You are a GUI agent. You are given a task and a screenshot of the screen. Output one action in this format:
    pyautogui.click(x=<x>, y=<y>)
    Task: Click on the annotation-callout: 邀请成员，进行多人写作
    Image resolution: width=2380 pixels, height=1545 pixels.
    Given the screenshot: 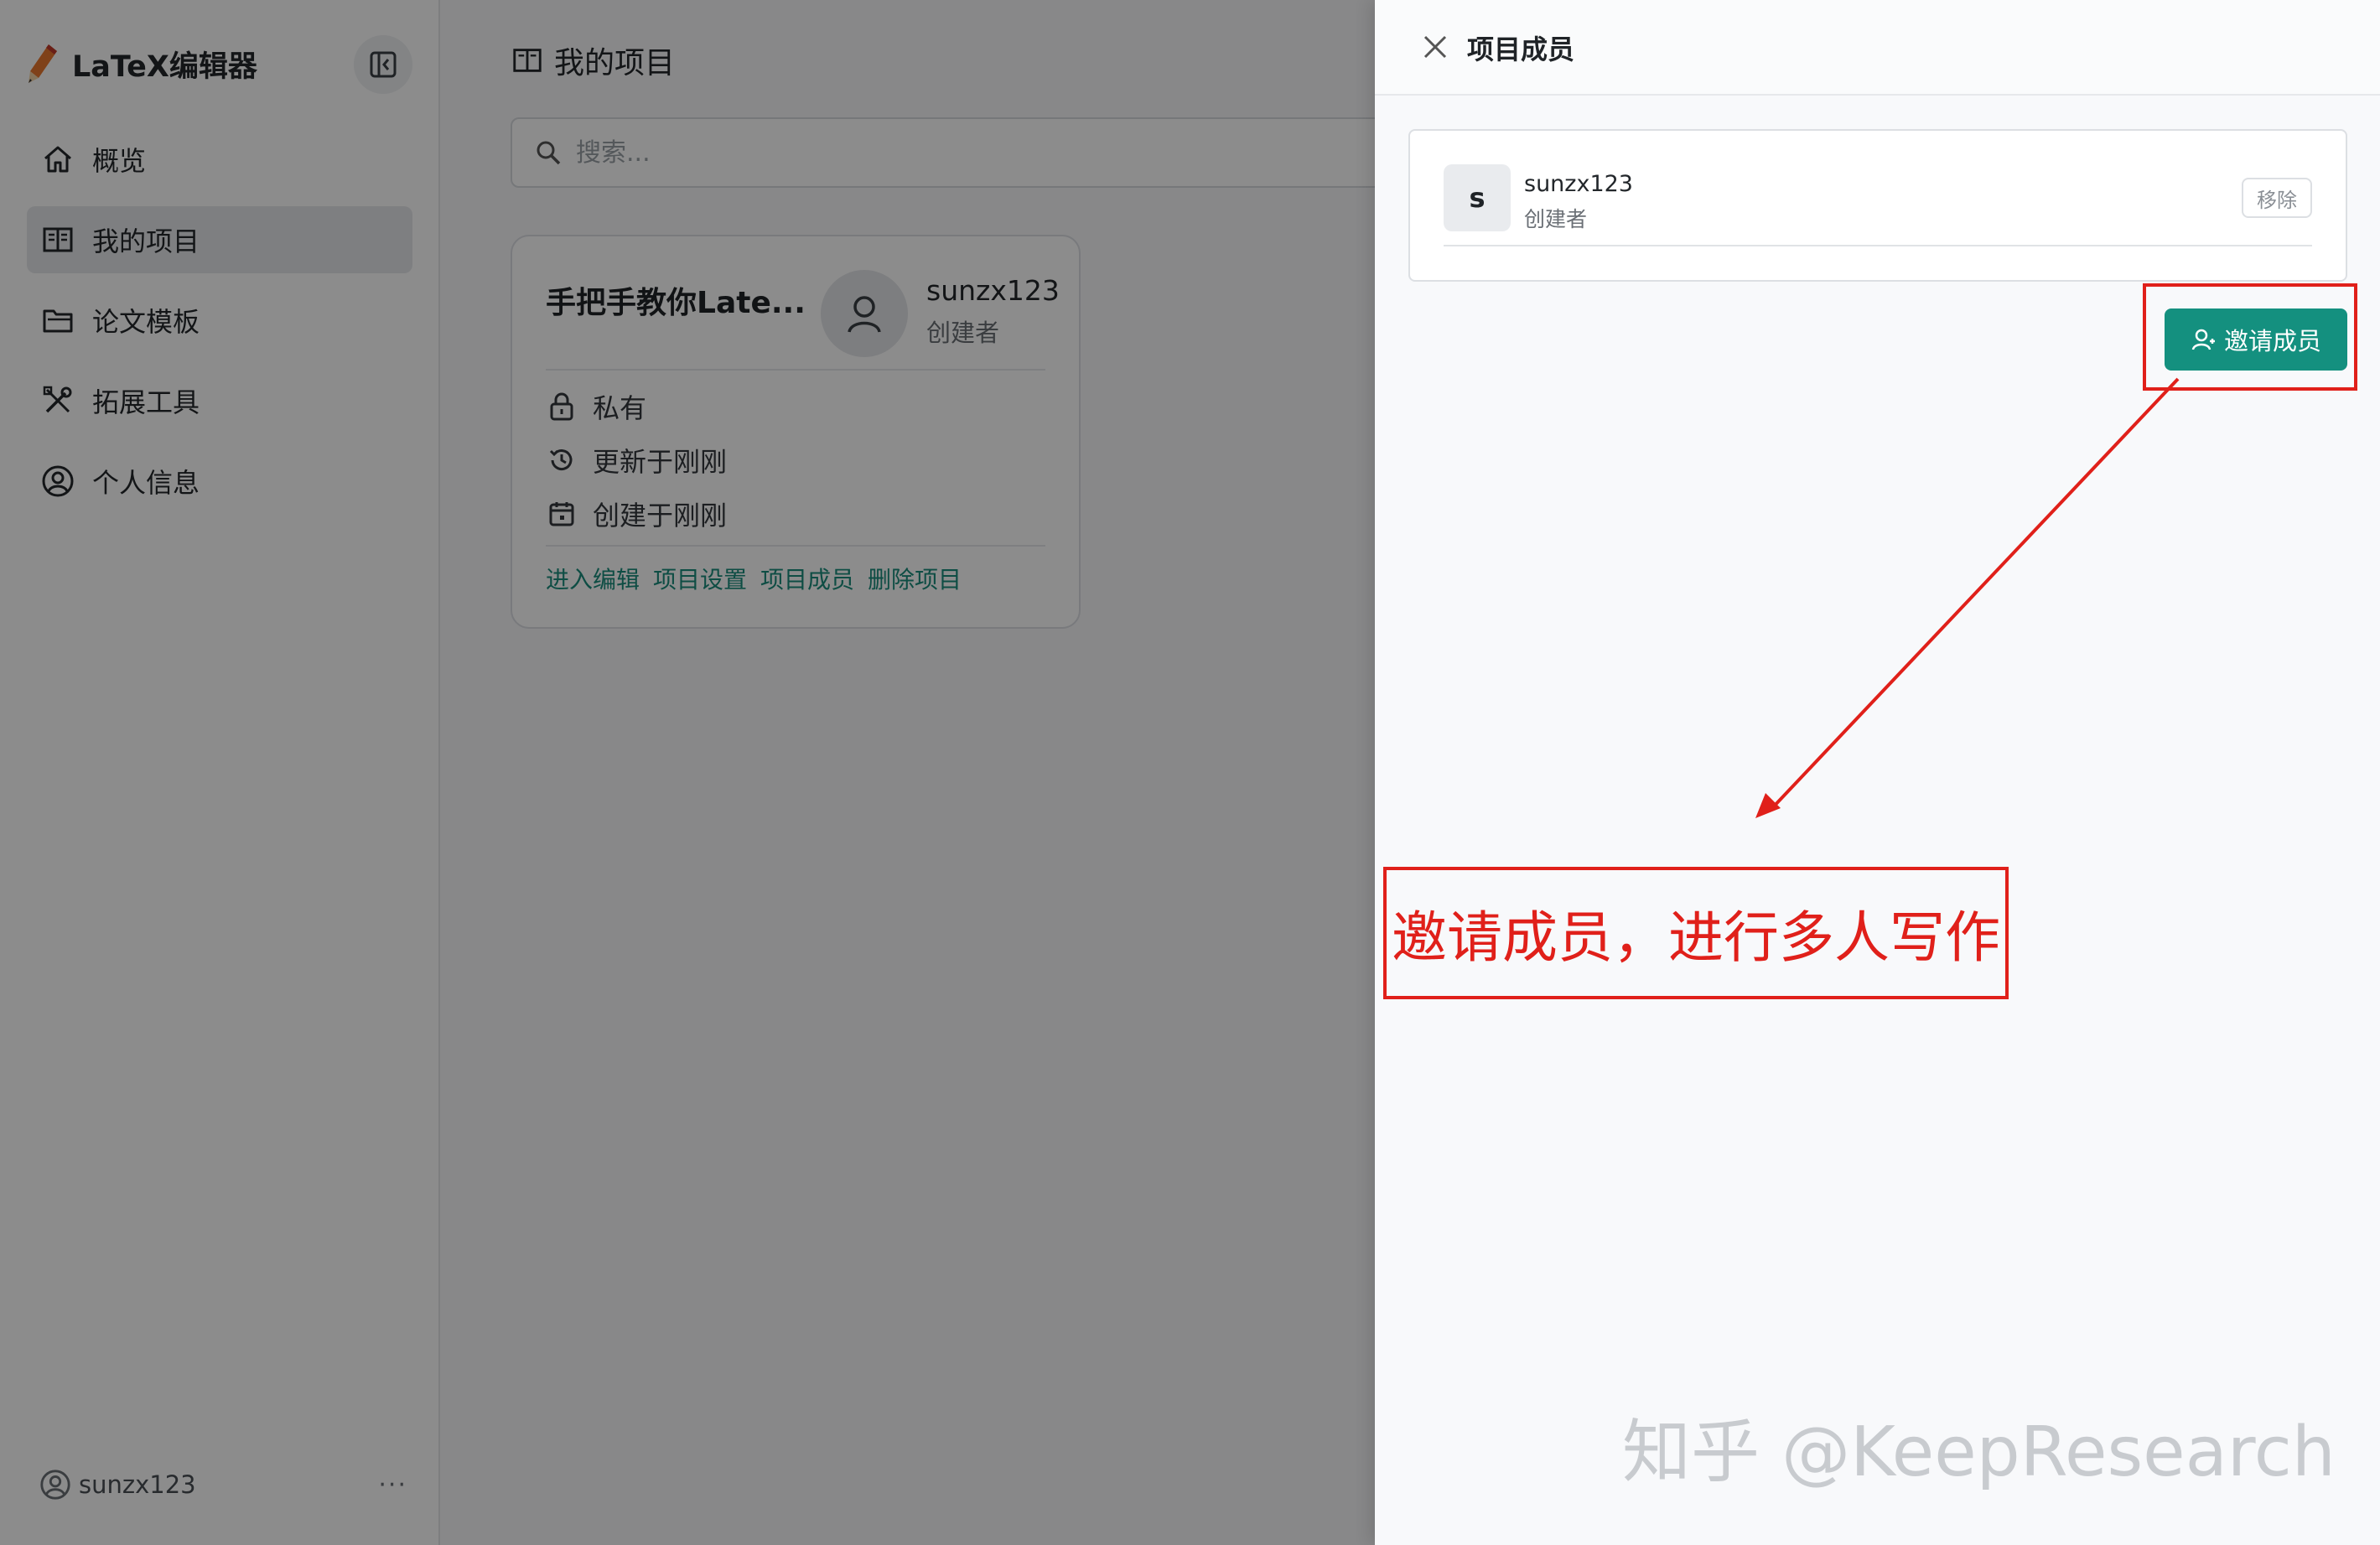 What is the action you would take?
    pyautogui.click(x=1696, y=933)
    